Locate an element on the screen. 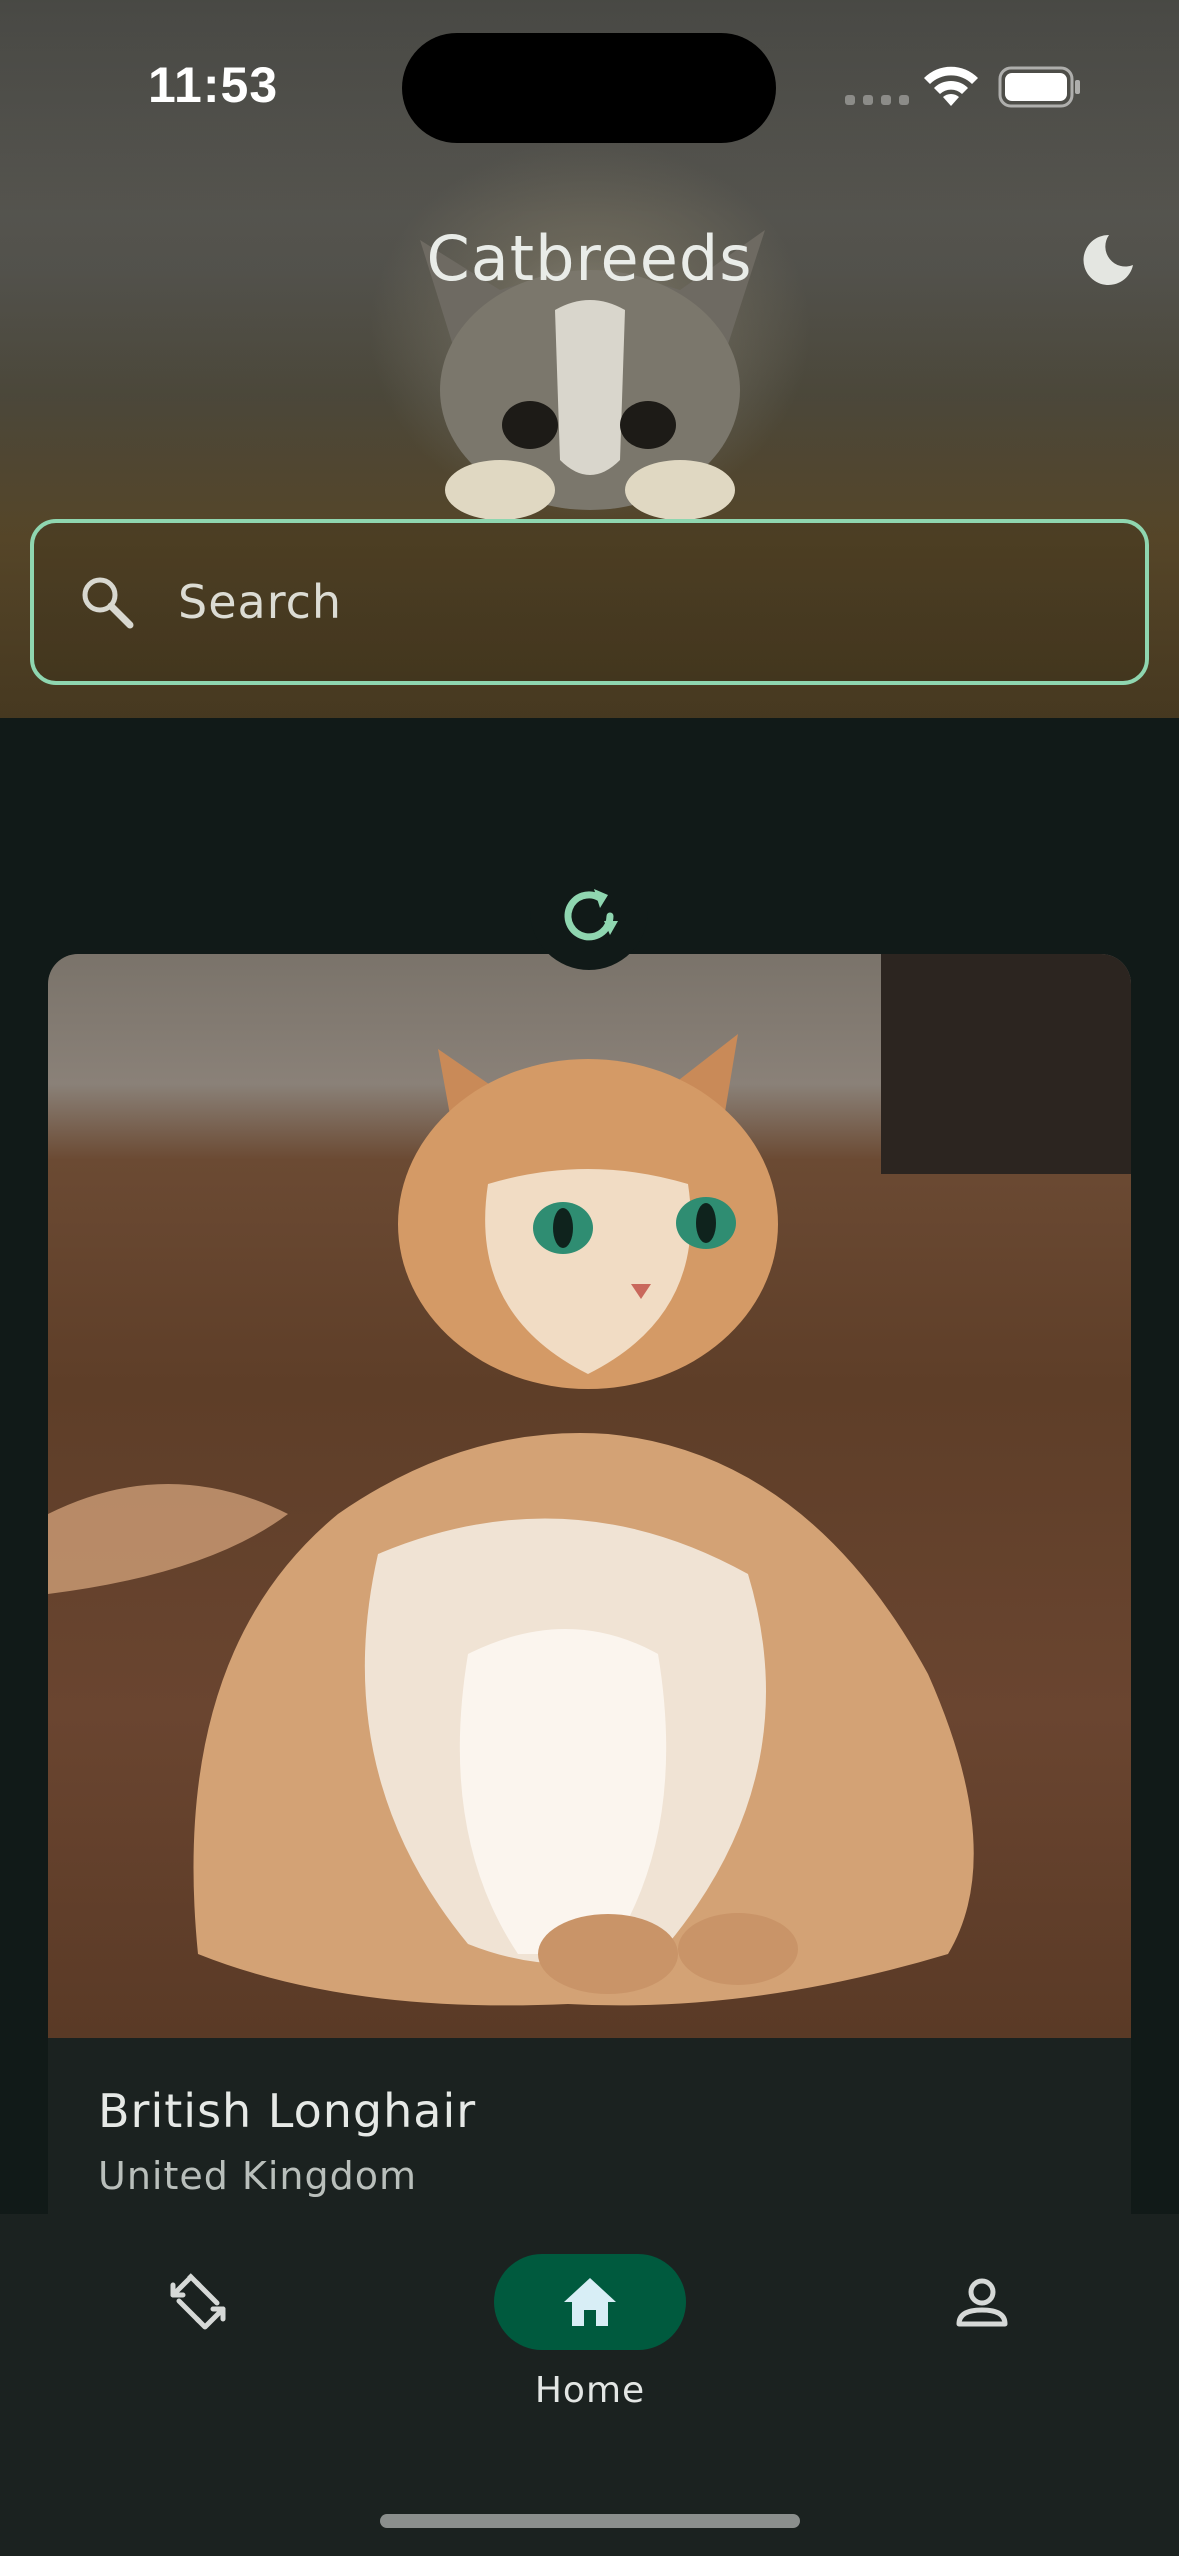  cellular-signal-icon is located at coordinates (877, 100).